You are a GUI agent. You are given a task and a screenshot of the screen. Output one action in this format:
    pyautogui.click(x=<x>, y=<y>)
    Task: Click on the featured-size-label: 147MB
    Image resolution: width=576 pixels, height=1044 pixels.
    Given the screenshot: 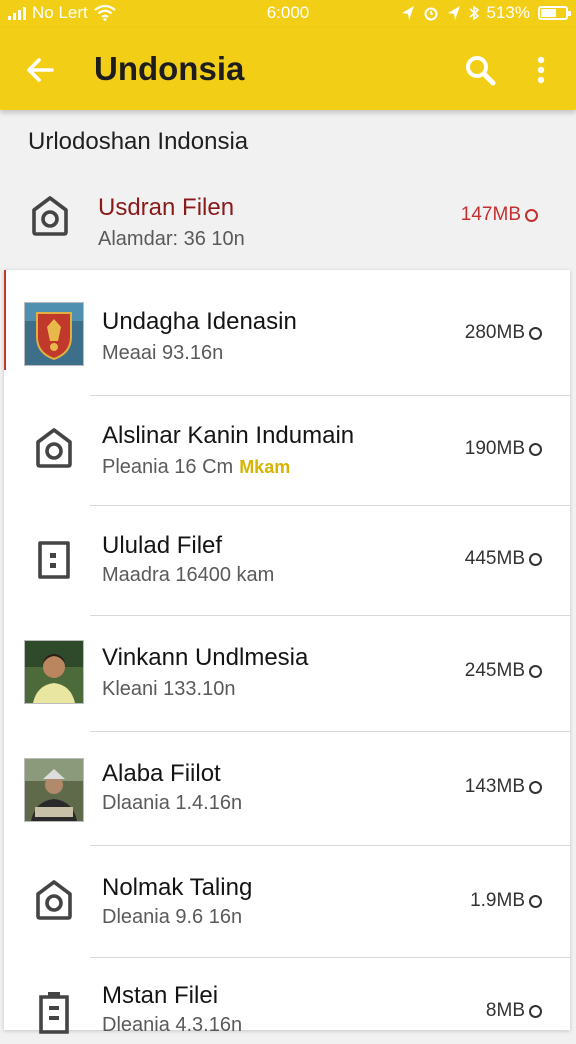 What is the action you would take?
    pyautogui.click(x=490, y=214)
    